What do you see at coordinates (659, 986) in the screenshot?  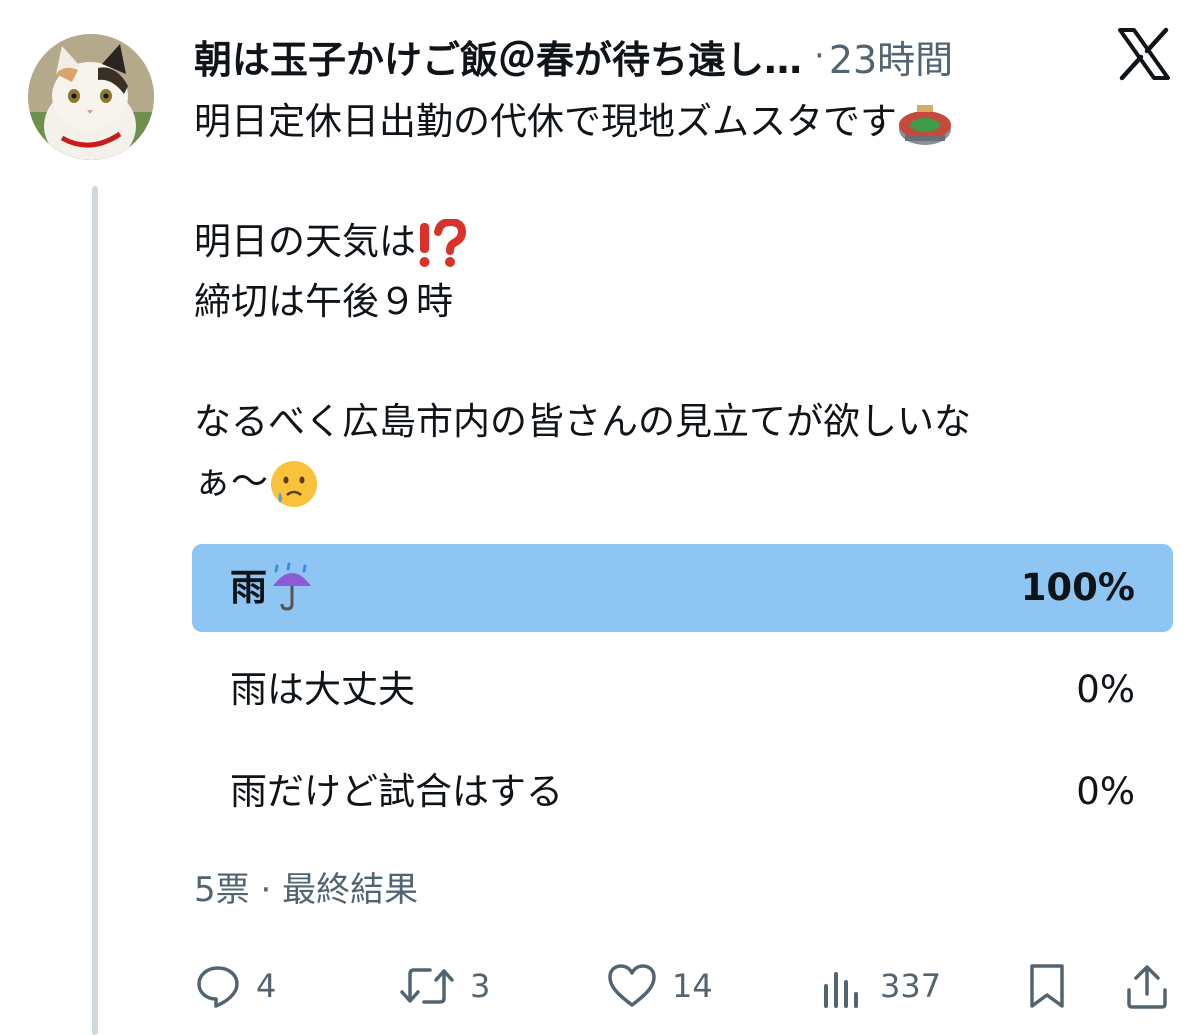 I see `like-button: 14` at bounding box center [659, 986].